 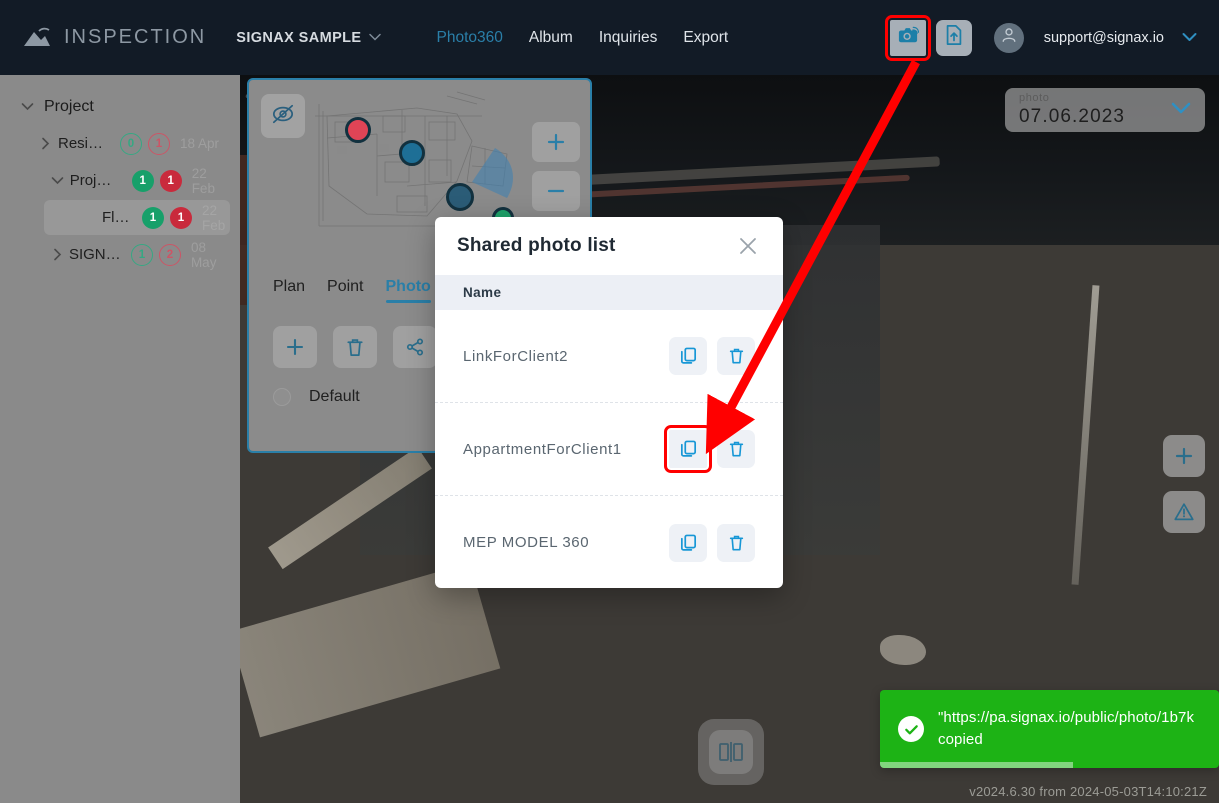 What do you see at coordinates (516, 356) in the screenshot?
I see `shared-link-name: LinkForClient2` at bounding box center [516, 356].